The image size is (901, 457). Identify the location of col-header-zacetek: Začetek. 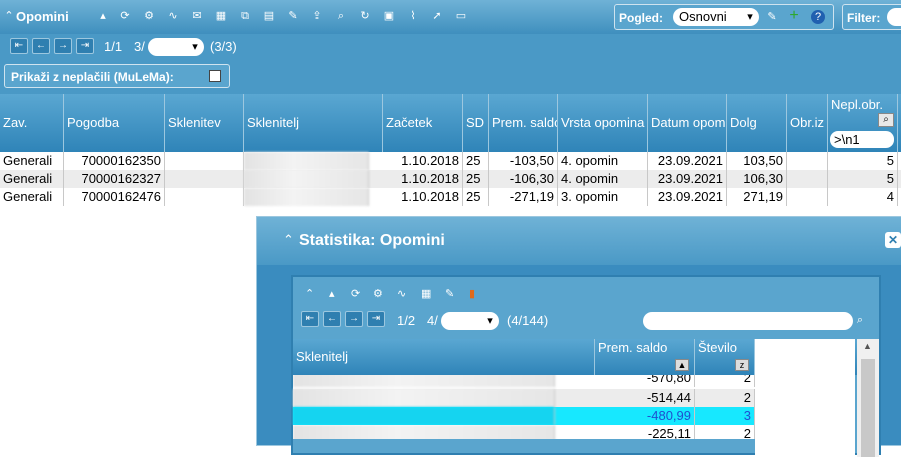
(423, 123).